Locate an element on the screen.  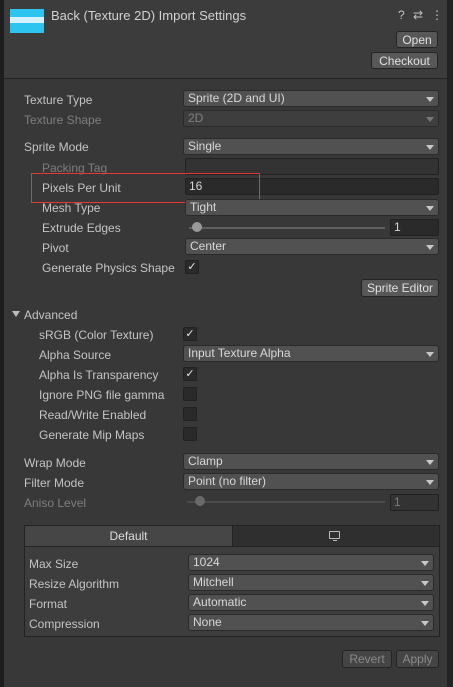
platform-tabs: Default is located at coordinates (232, 536).